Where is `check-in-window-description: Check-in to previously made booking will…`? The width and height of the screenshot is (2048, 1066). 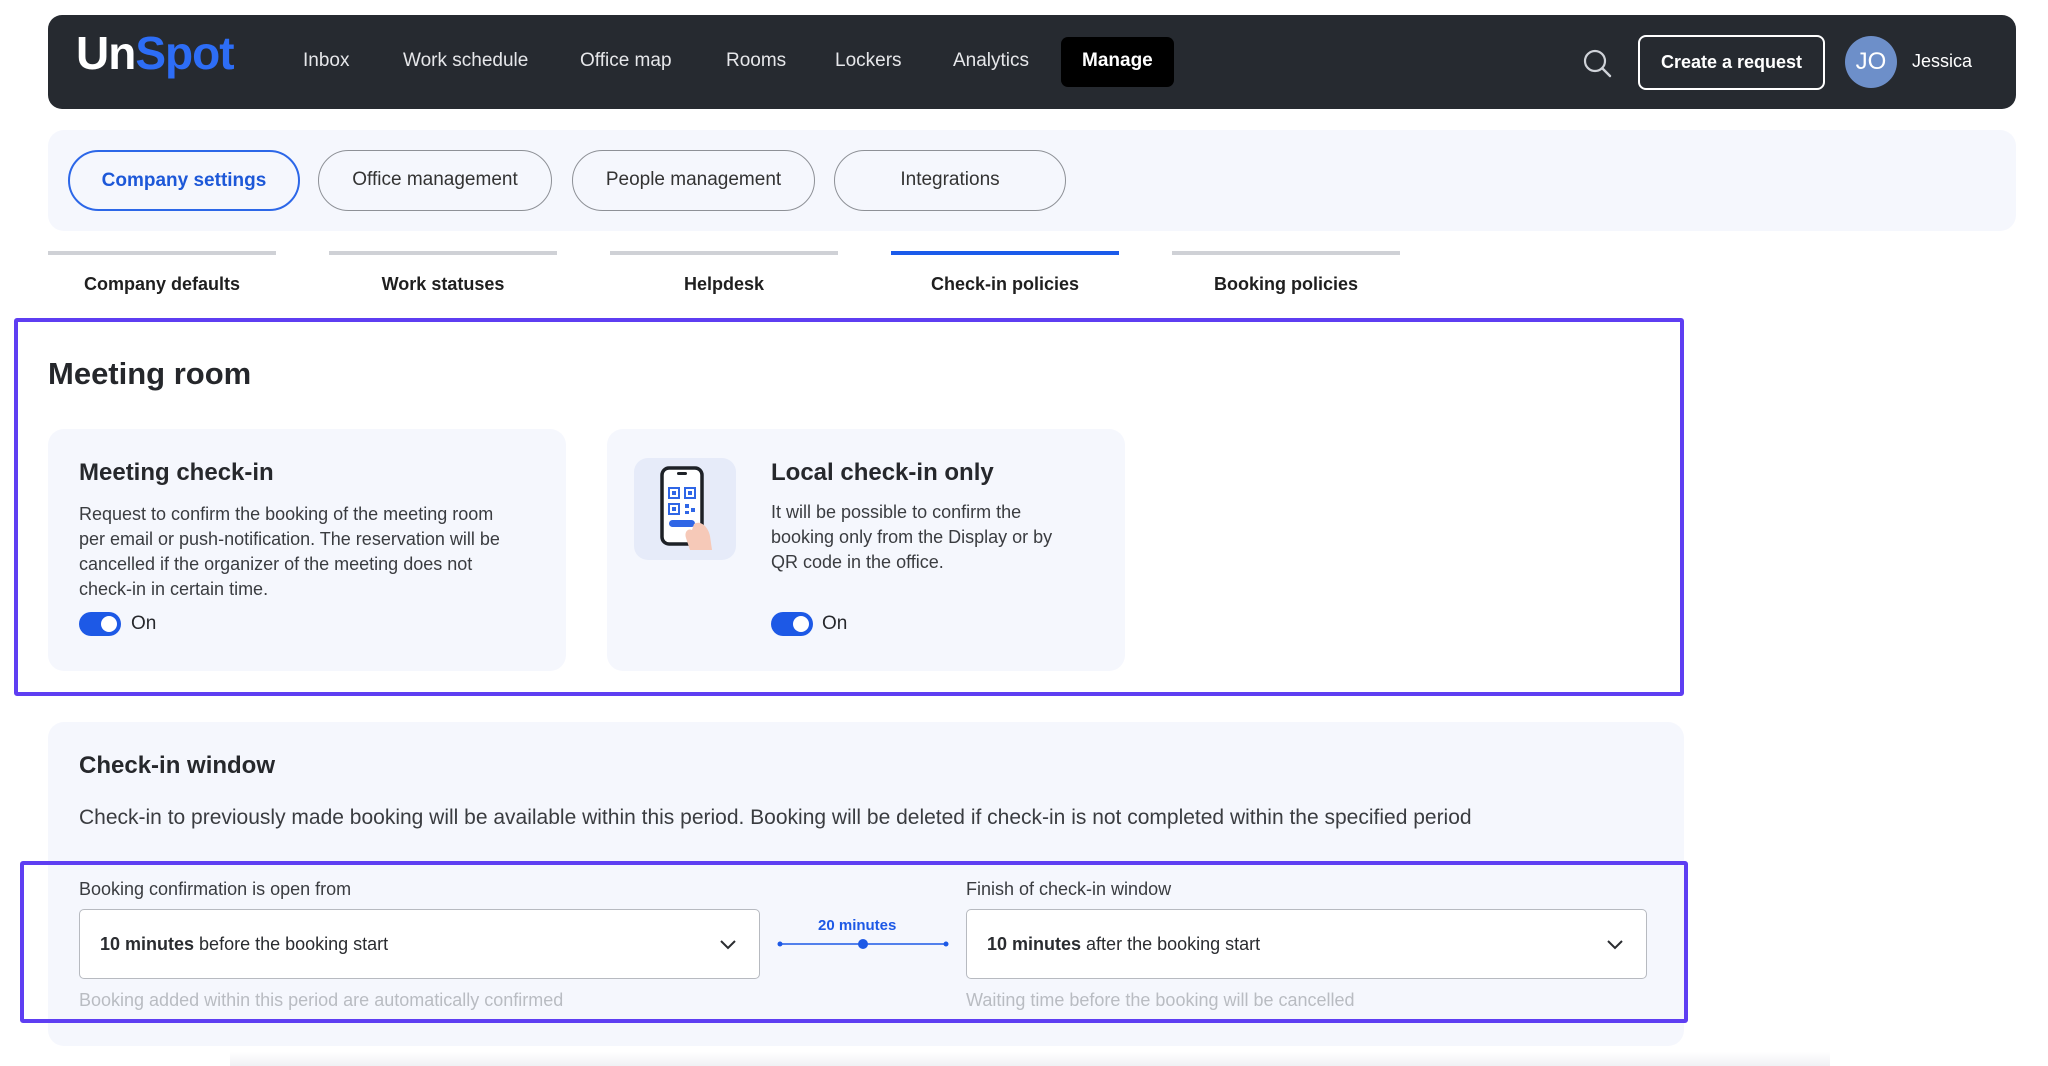 check-in-window-description: Check-in to previously made booking will… is located at coordinates (775, 817).